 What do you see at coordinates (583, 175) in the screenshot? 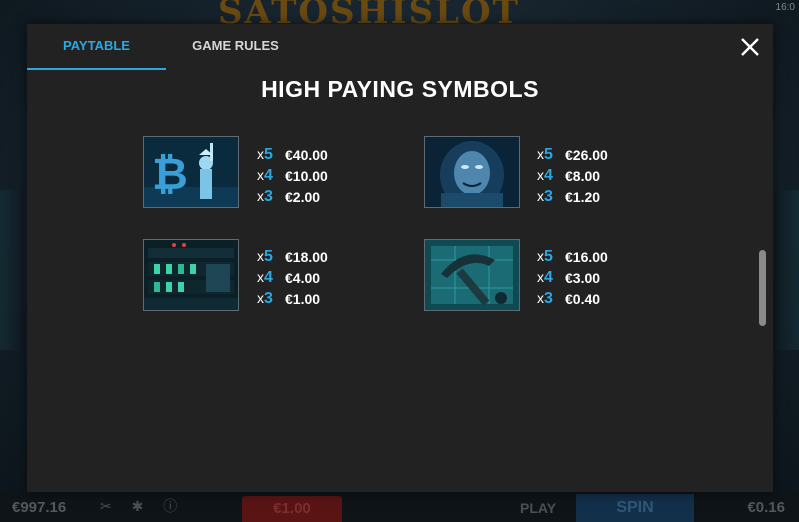
I see `payout-amount: €8.00` at bounding box center [583, 175].